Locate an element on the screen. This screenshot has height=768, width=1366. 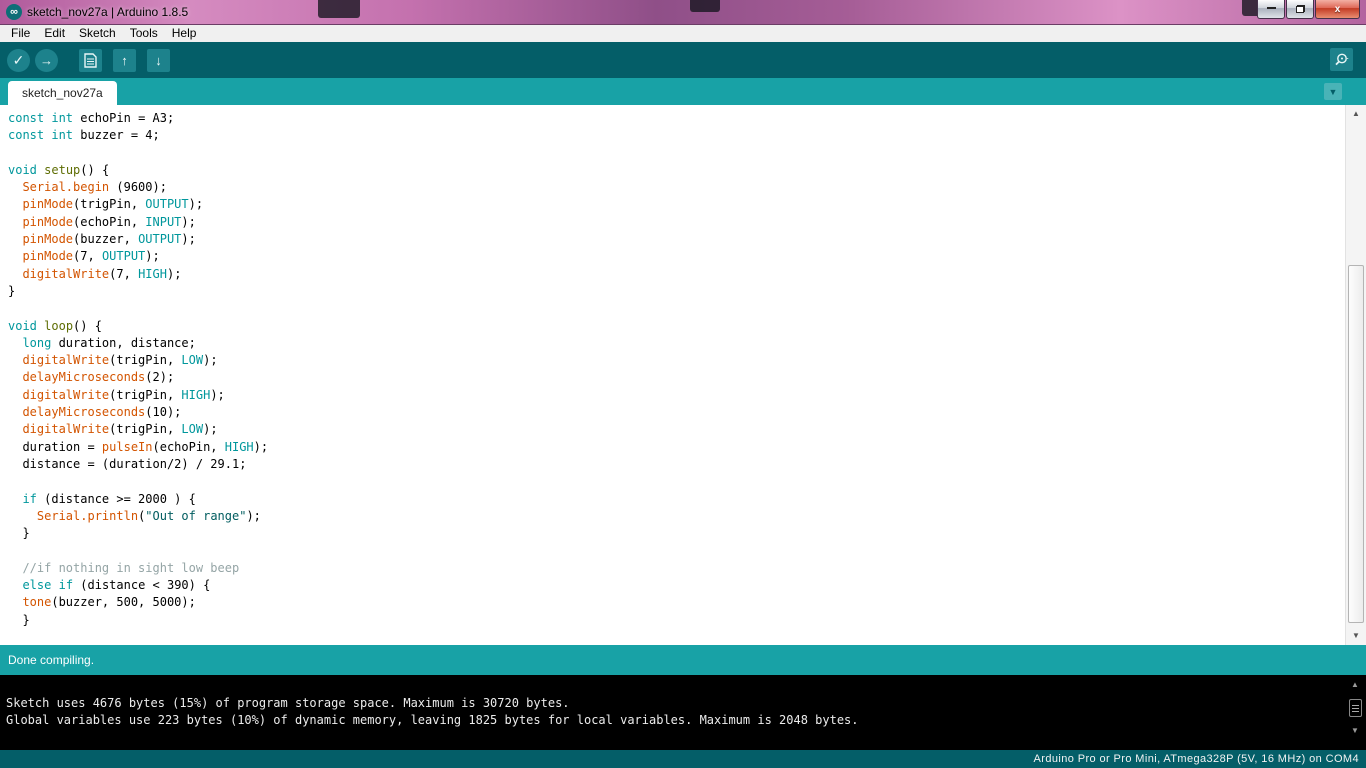
chevron-down-icon: ▼ is located at coordinates (1333, 91).